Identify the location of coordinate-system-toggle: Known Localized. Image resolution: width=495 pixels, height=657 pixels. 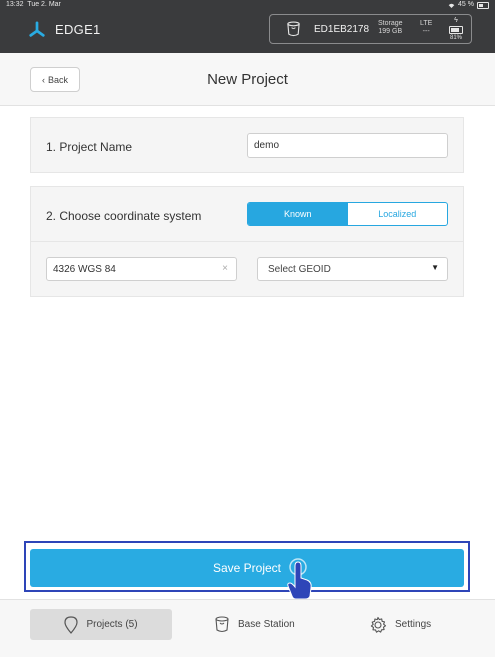
(347, 214).